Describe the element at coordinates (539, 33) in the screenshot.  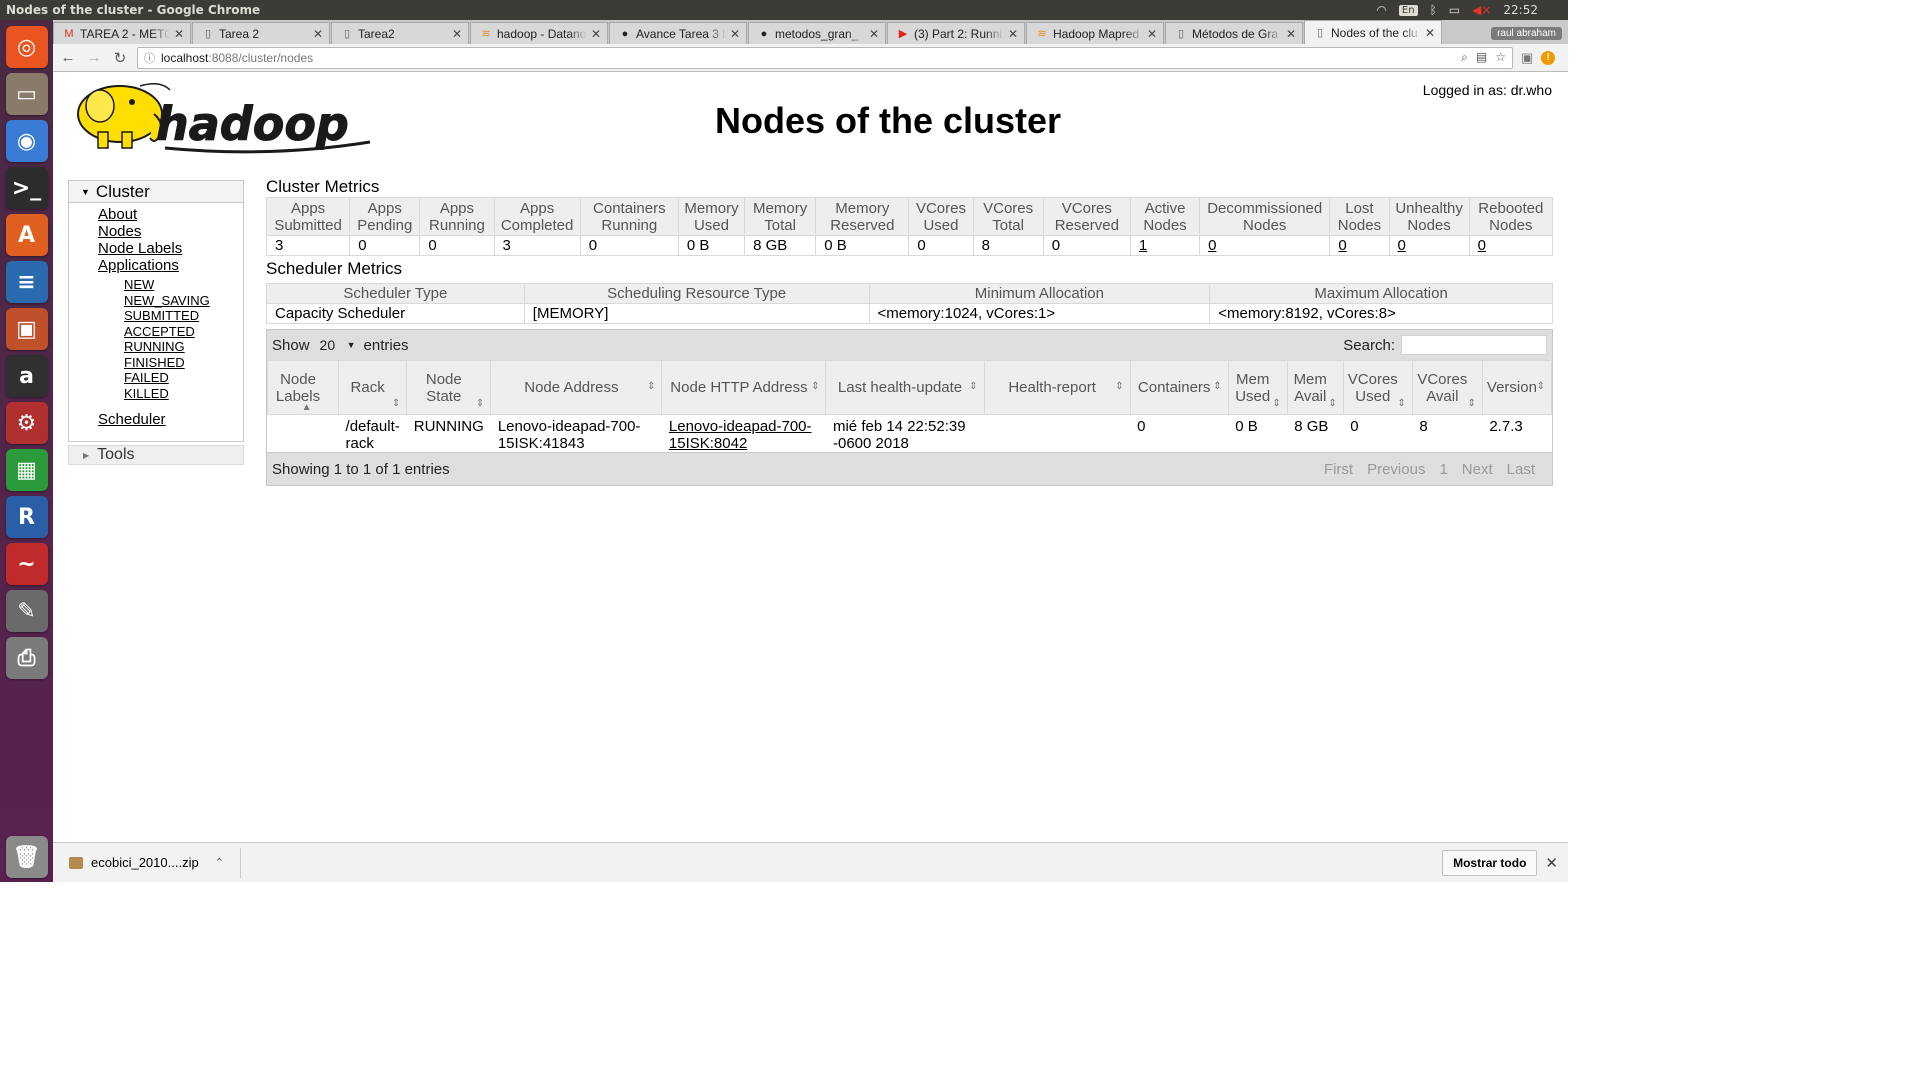
I see `browser-tab-4: ≋ hadoop - Datano ✕` at that location.